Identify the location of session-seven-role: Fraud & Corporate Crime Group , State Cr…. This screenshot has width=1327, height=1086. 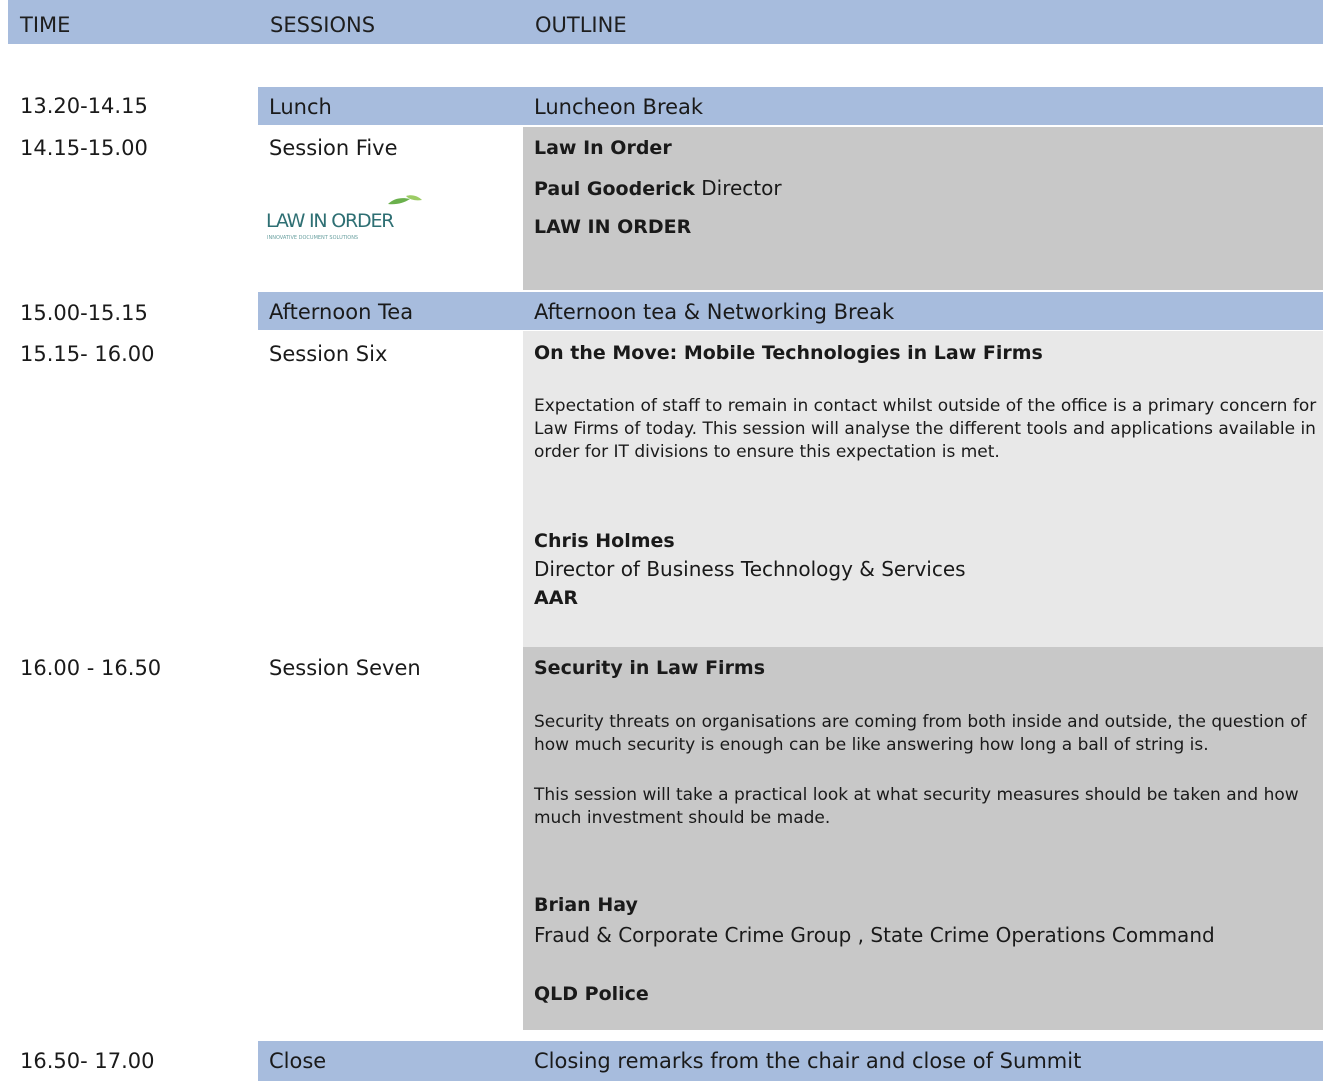
(874, 935).